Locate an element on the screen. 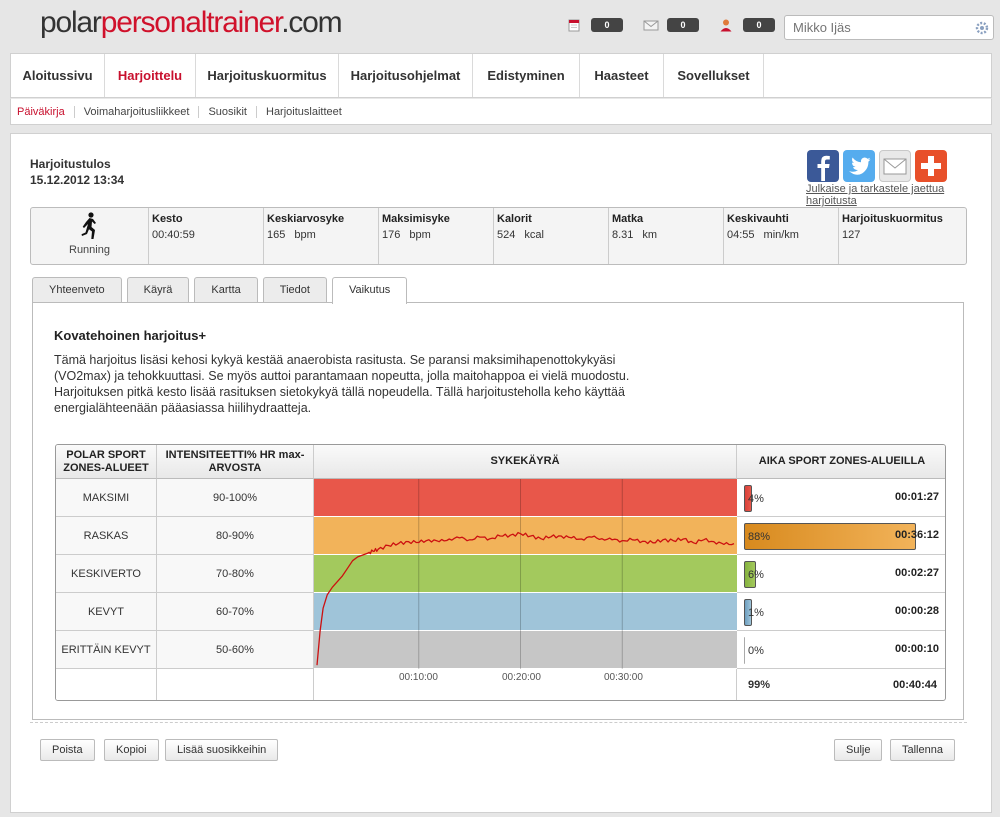  zone-name: RASKAS is located at coordinates (106, 536).